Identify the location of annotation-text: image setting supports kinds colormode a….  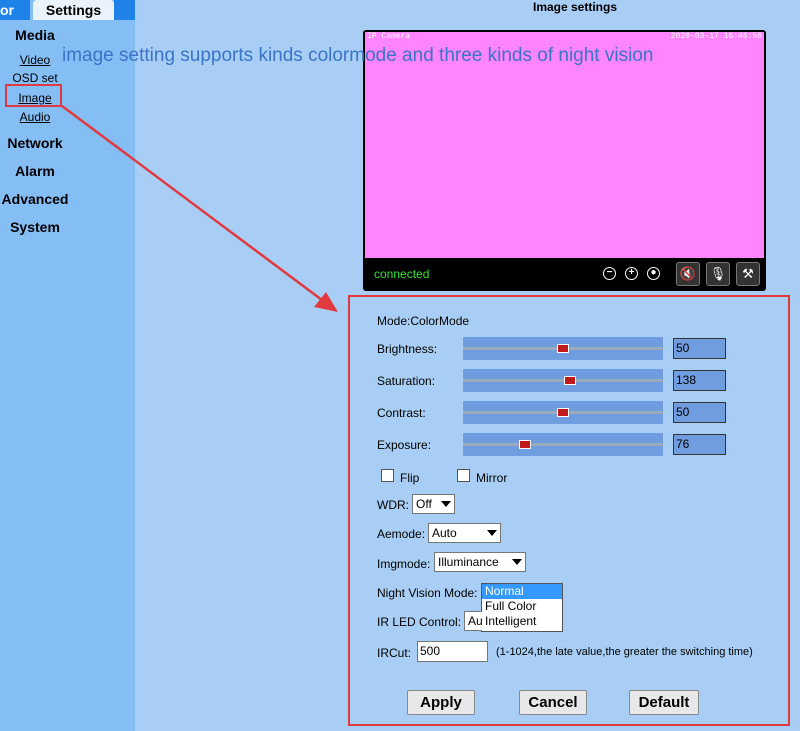
(358, 55).